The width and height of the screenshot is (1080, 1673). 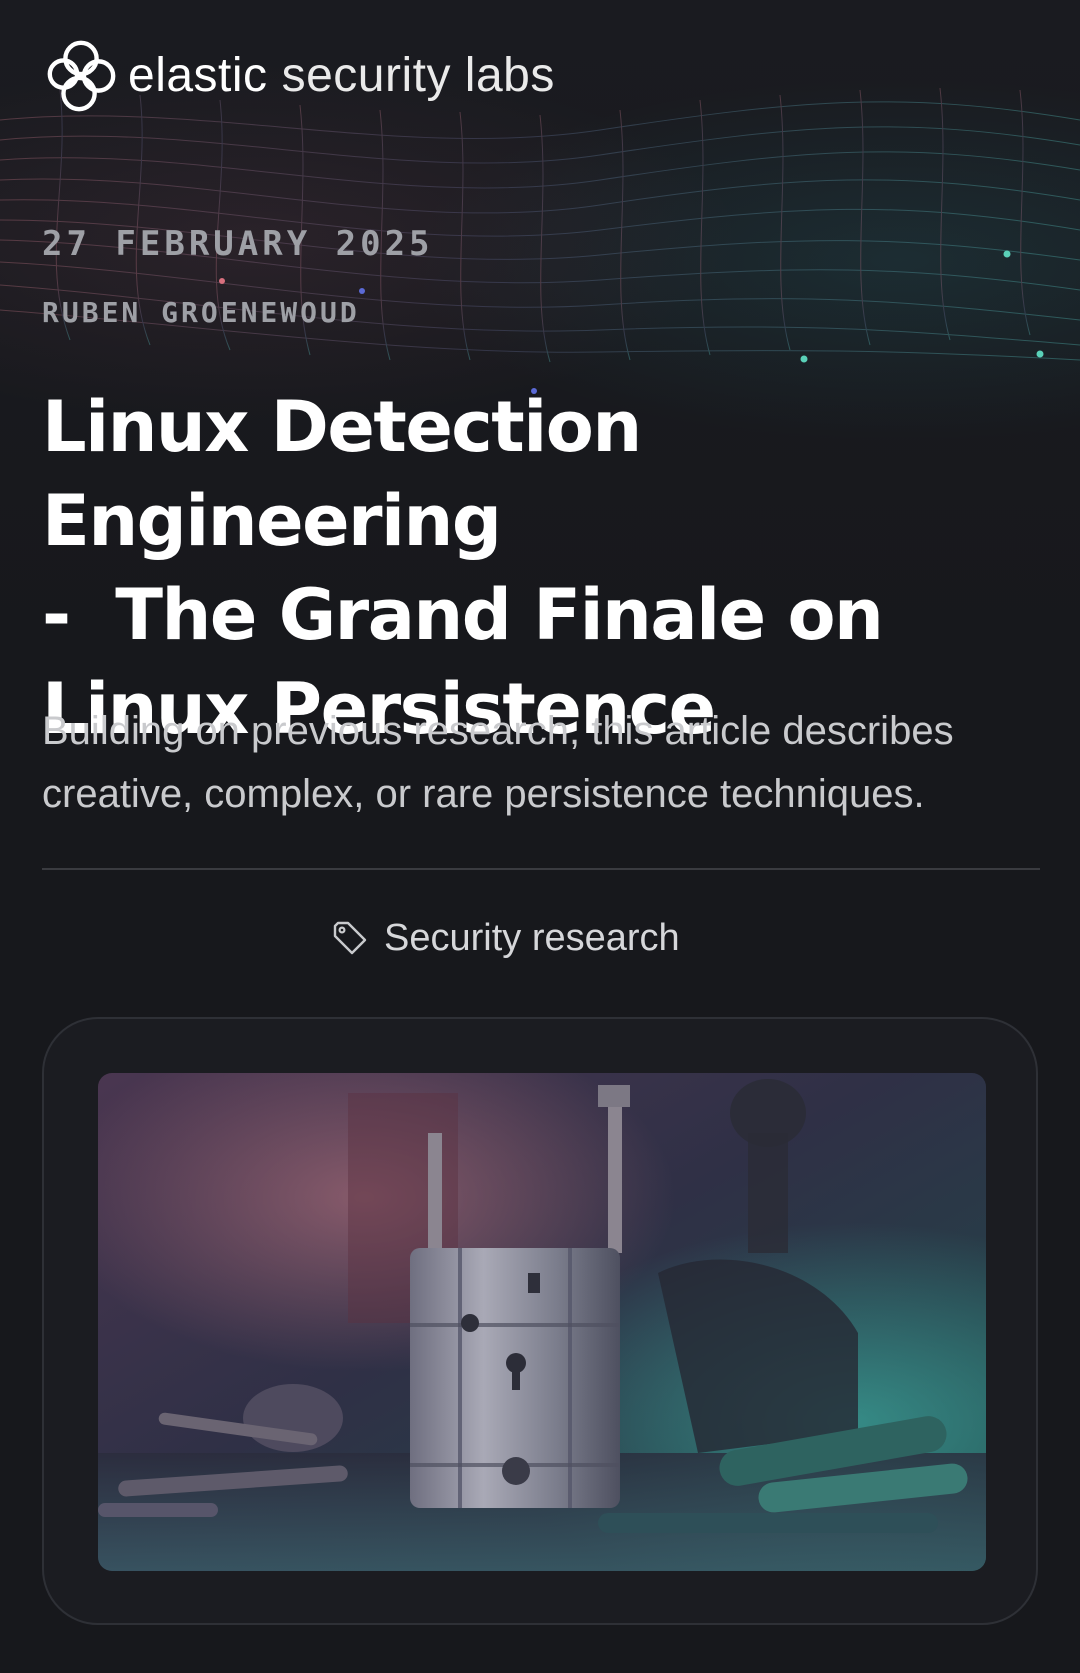 I want to click on brand-wordmark: elastic security labs, so click(x=341, y=76).